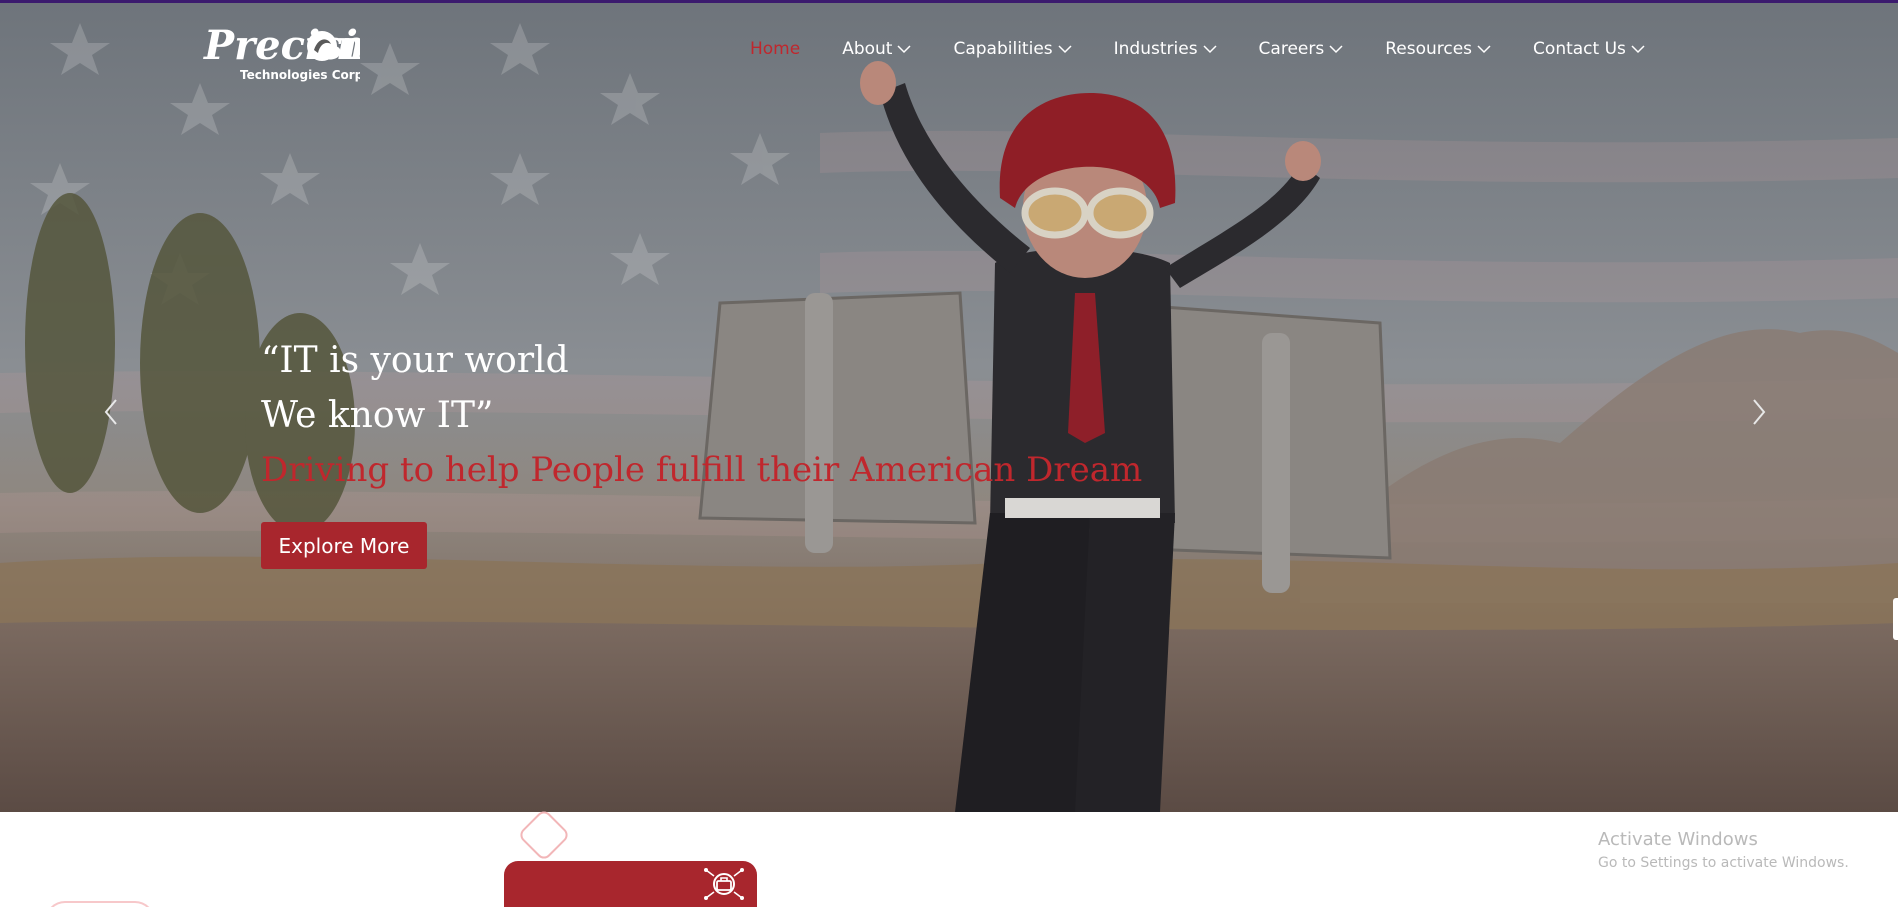 This screenshot has height=907, width=1898. What do you see at coordinates (100, 904) in the screenshot?
I see `decorative-arc` at bounding box center [100, 904].